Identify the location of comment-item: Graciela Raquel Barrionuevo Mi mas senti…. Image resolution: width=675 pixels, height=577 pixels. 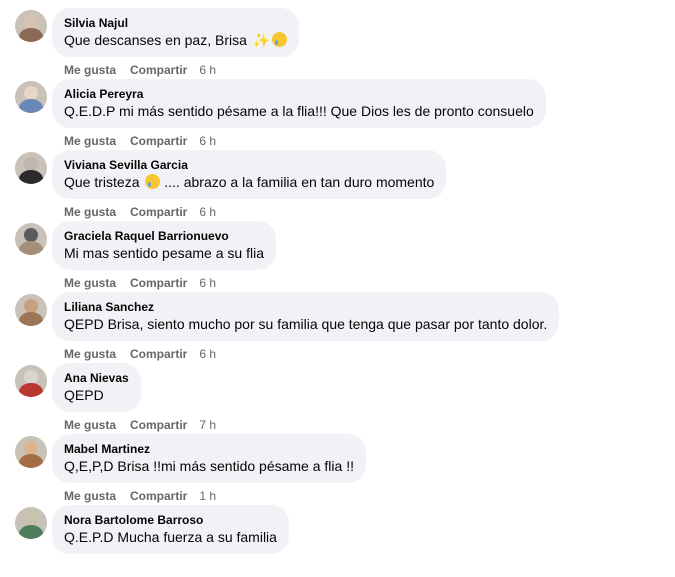
(337, 257).